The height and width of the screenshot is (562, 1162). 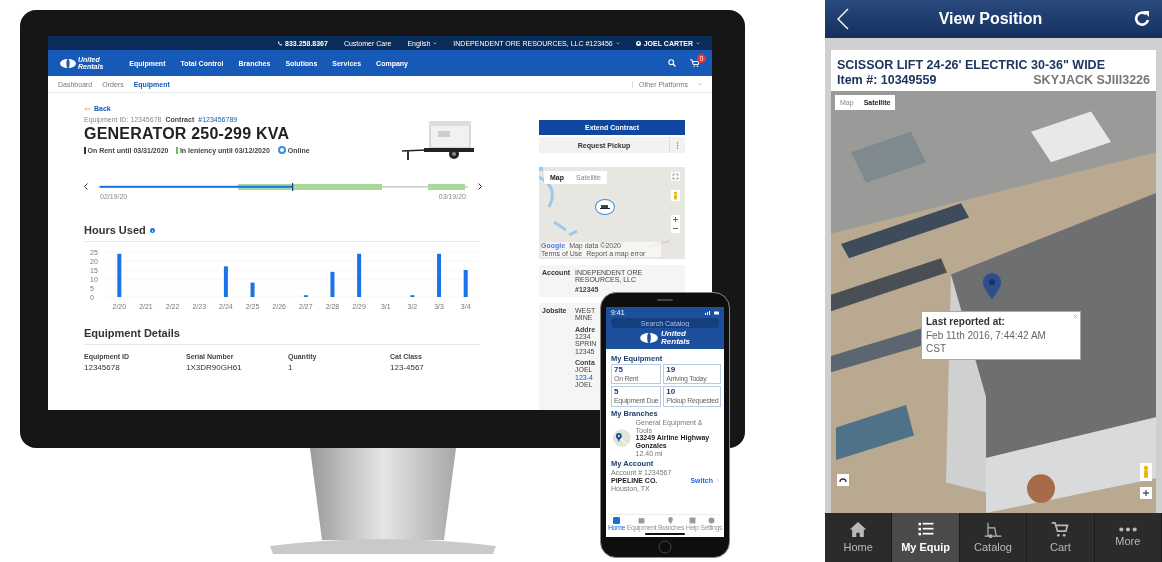 I want to click on rotate-icon, so click(x=843, y=480).